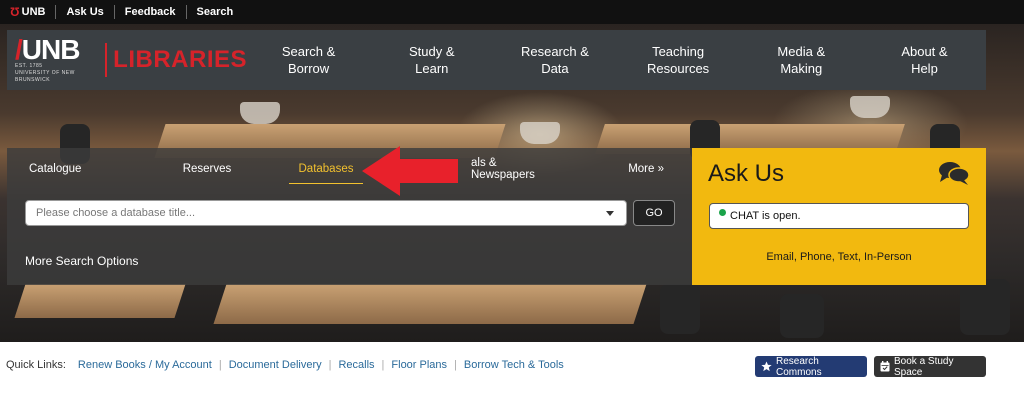 The height and width of the screenshot is (409, 1024). What do you see at coordinates (356, 365) in the screenshot?
I see `quicklink-recalls: Recalls` at bounding box center [356, 365].